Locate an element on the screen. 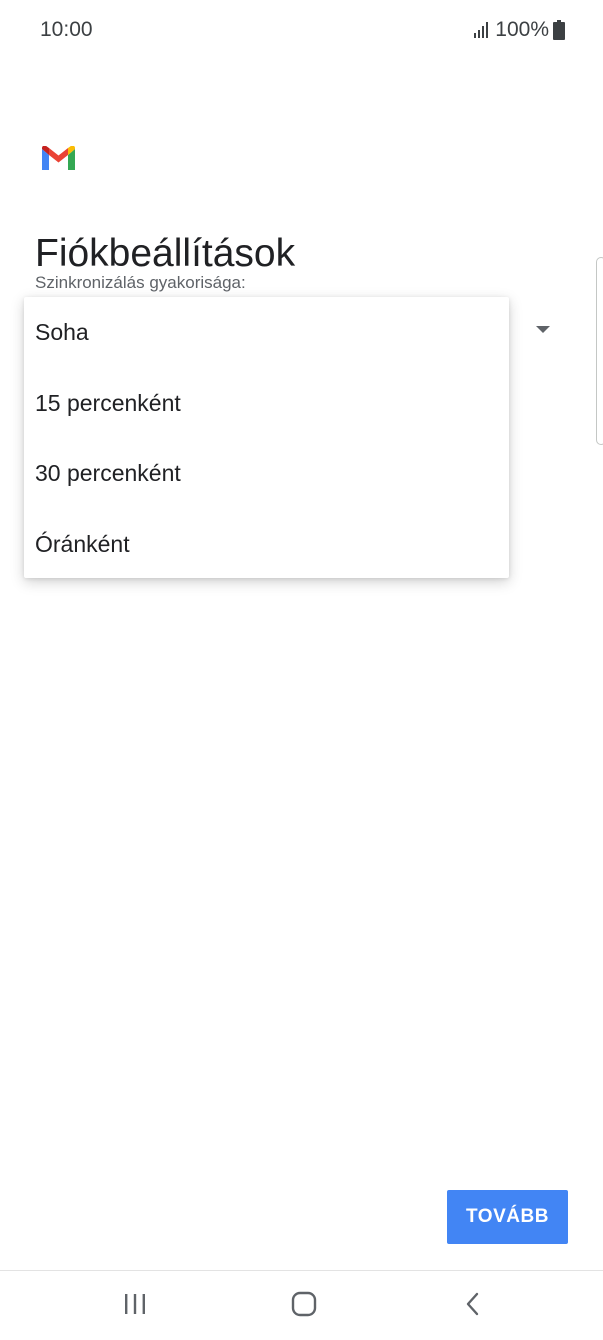 Image resolution: width=603 pixels, height=1340 pixels. status-bar: 10:00 100% is located at coordinates (301, 30).